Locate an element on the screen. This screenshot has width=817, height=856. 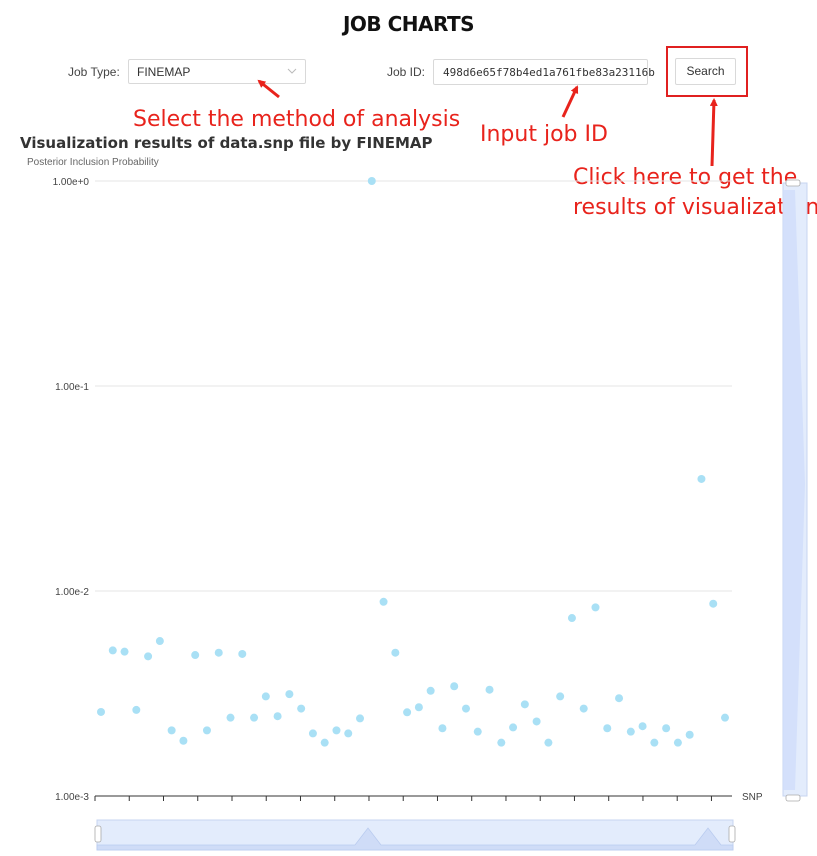
arrow-to-job-id is located at coordinates (570, 101).